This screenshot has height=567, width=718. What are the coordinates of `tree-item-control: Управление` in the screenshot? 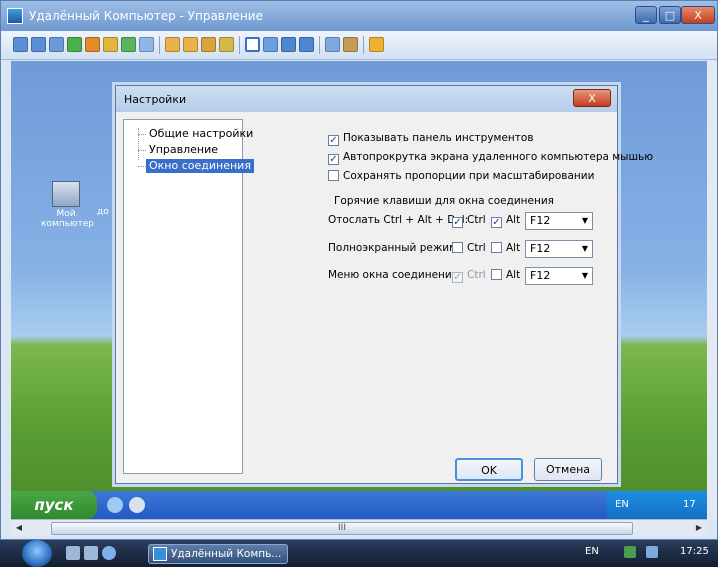 It's located at (183, 150).